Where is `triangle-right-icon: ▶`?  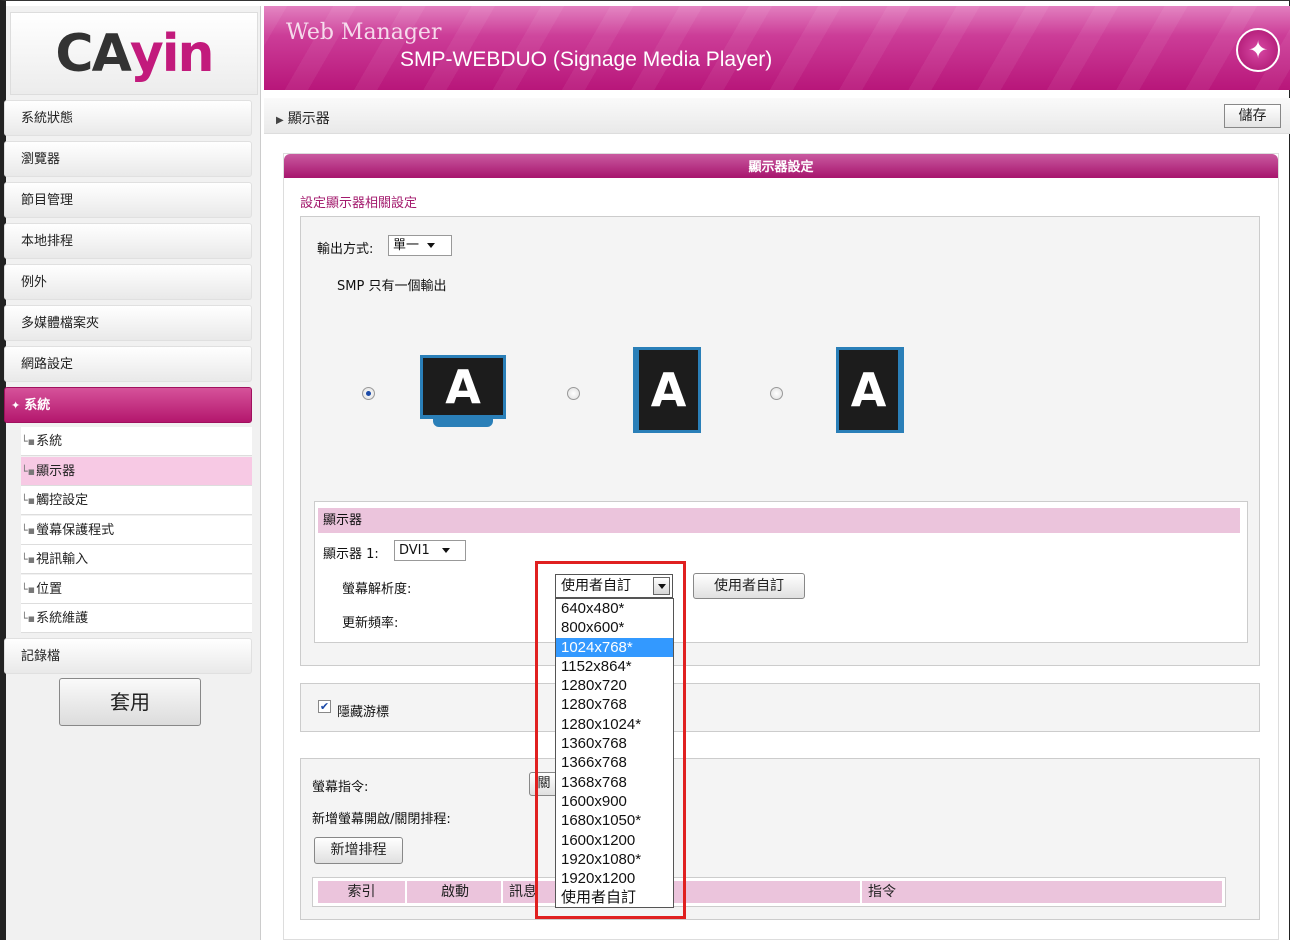
triangle-right-icon: ▶ is located at coordinates (280, 120).